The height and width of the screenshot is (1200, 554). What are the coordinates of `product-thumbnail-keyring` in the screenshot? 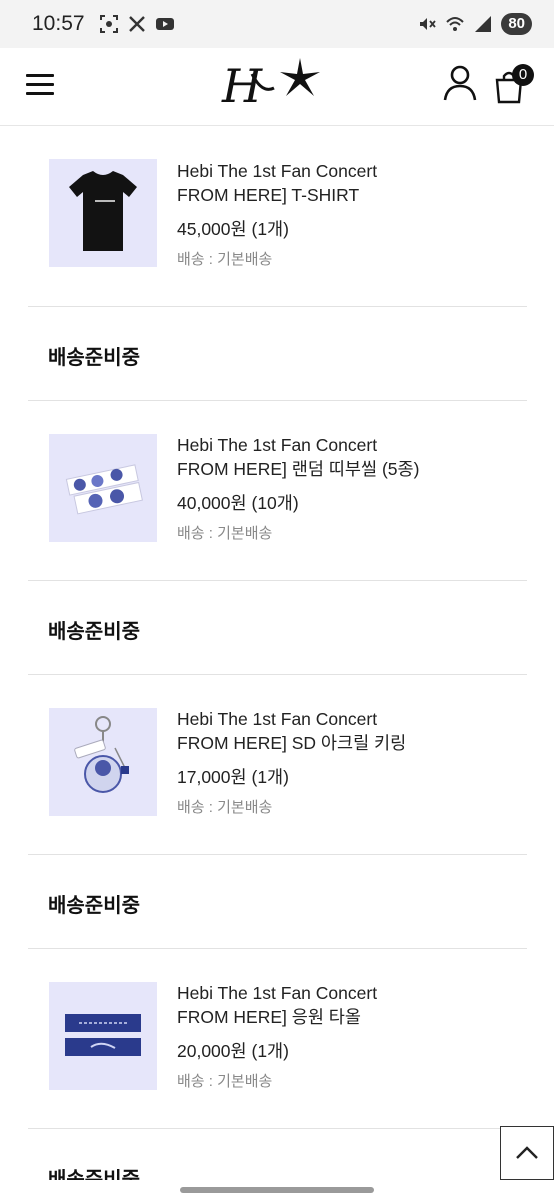 It's located at (103, 762).